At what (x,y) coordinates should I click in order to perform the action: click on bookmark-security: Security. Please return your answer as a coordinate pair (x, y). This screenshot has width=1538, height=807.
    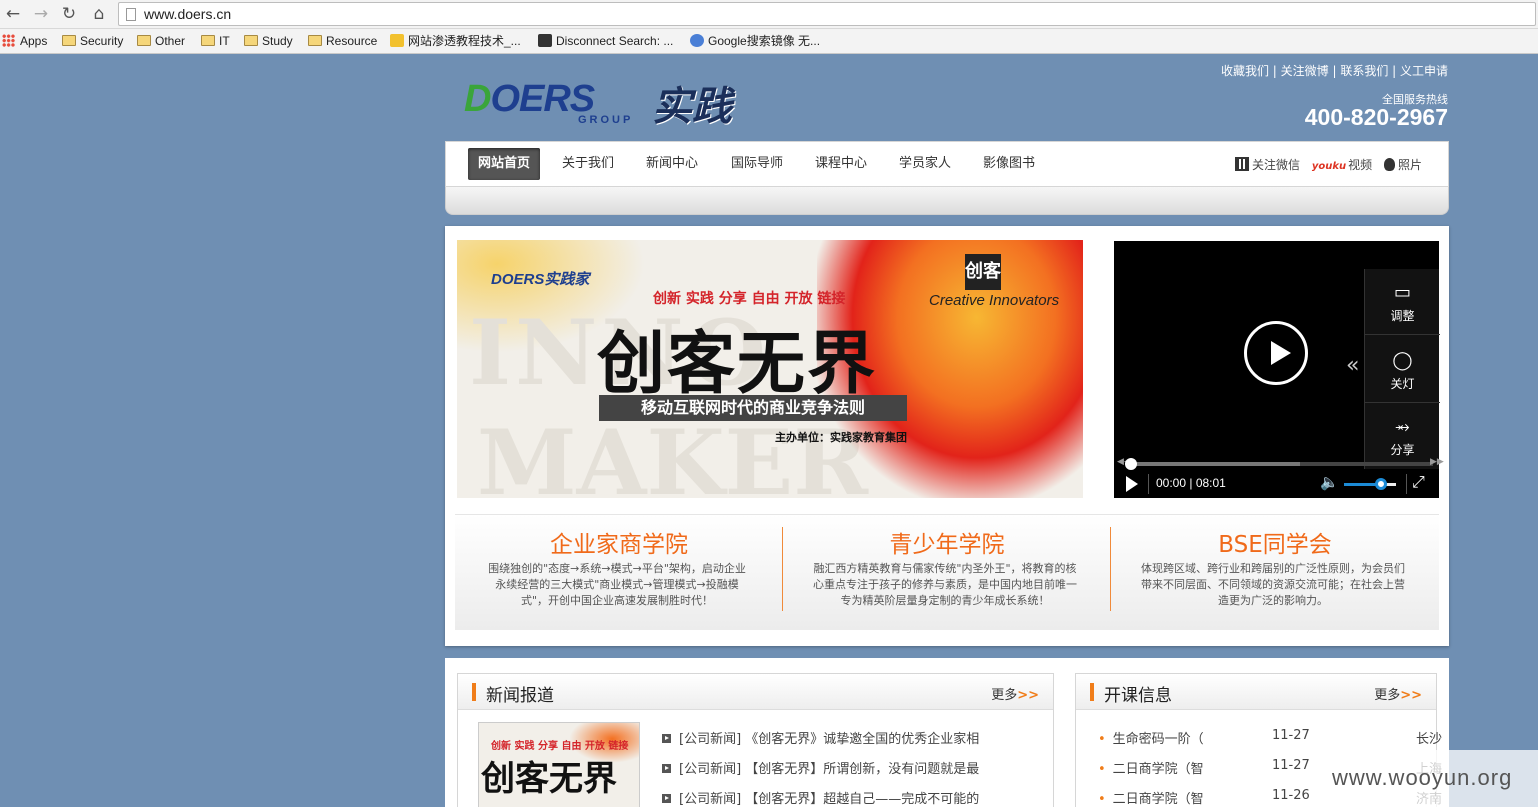
    Looking at the image, I should click on (92, 41).